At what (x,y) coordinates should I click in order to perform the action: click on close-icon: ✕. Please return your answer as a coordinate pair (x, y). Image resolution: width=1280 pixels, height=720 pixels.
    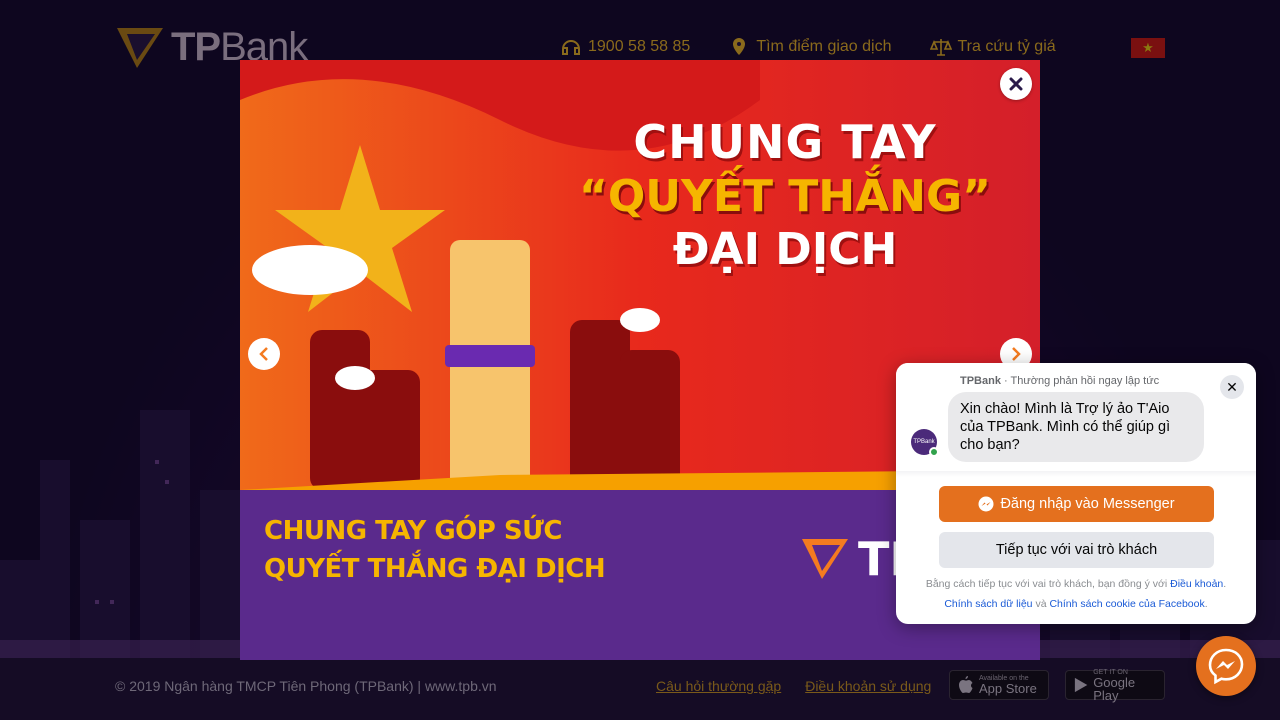
    Looking at the image, I should click on (1232, 386).